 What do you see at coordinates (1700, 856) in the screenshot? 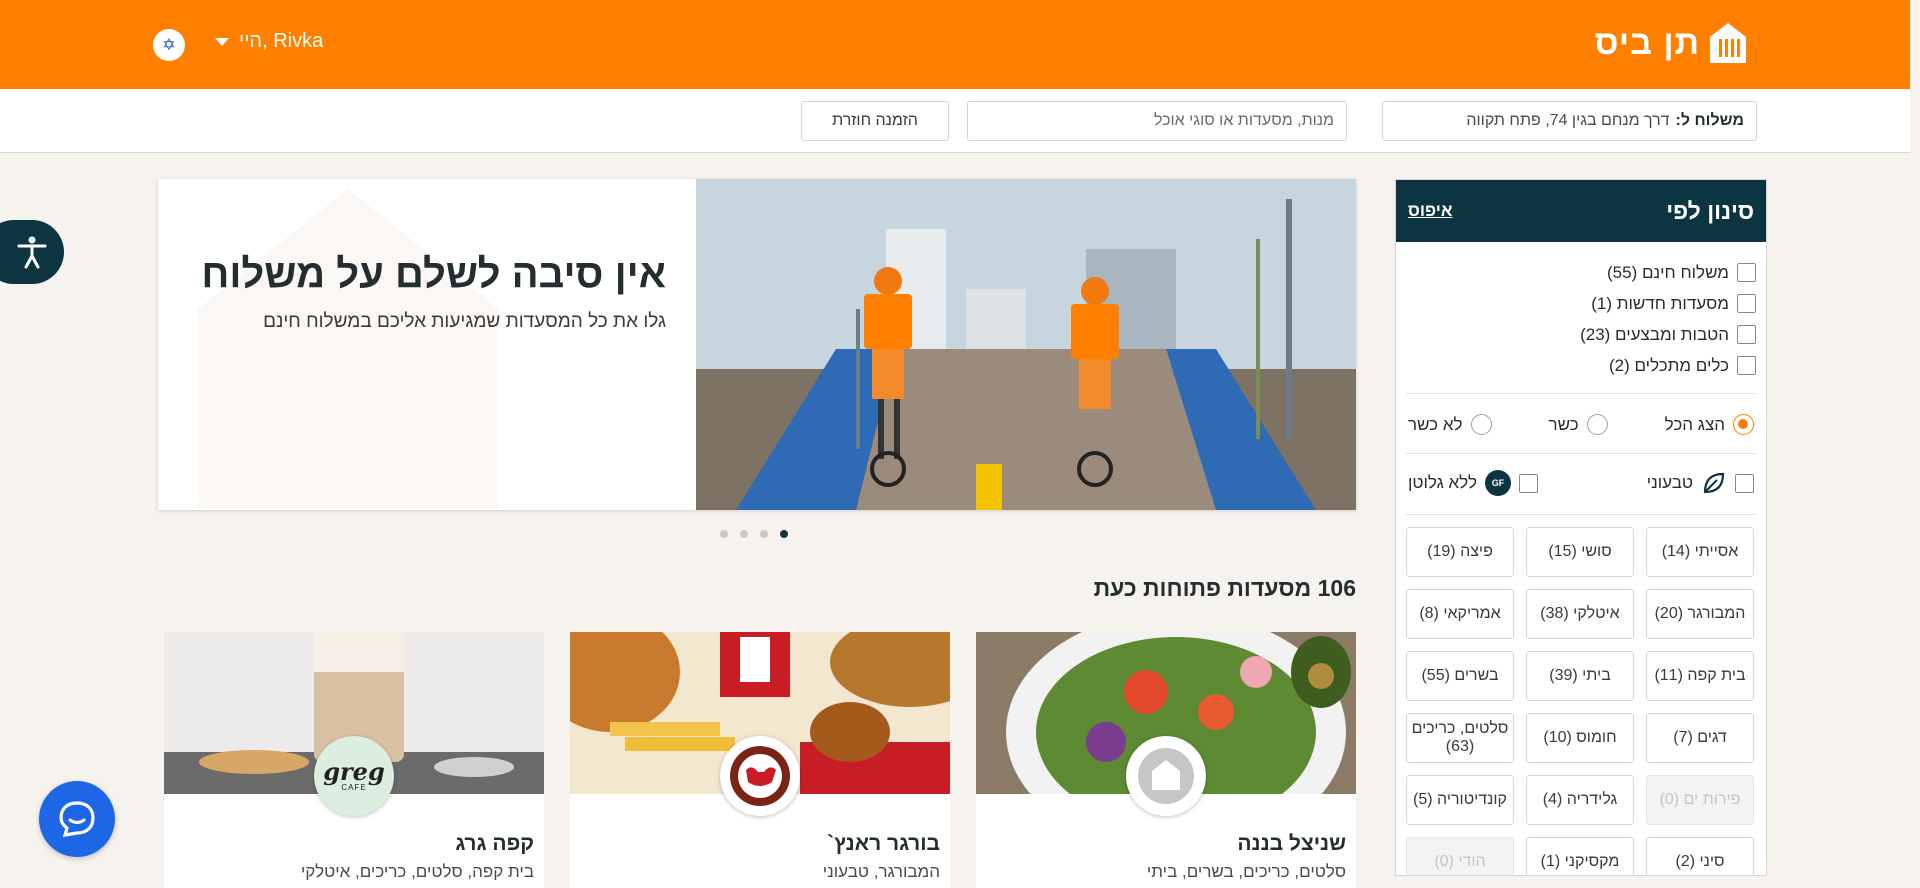
I see `cuisine-chip: סיני (2)` at bounding box center [1700, 856].